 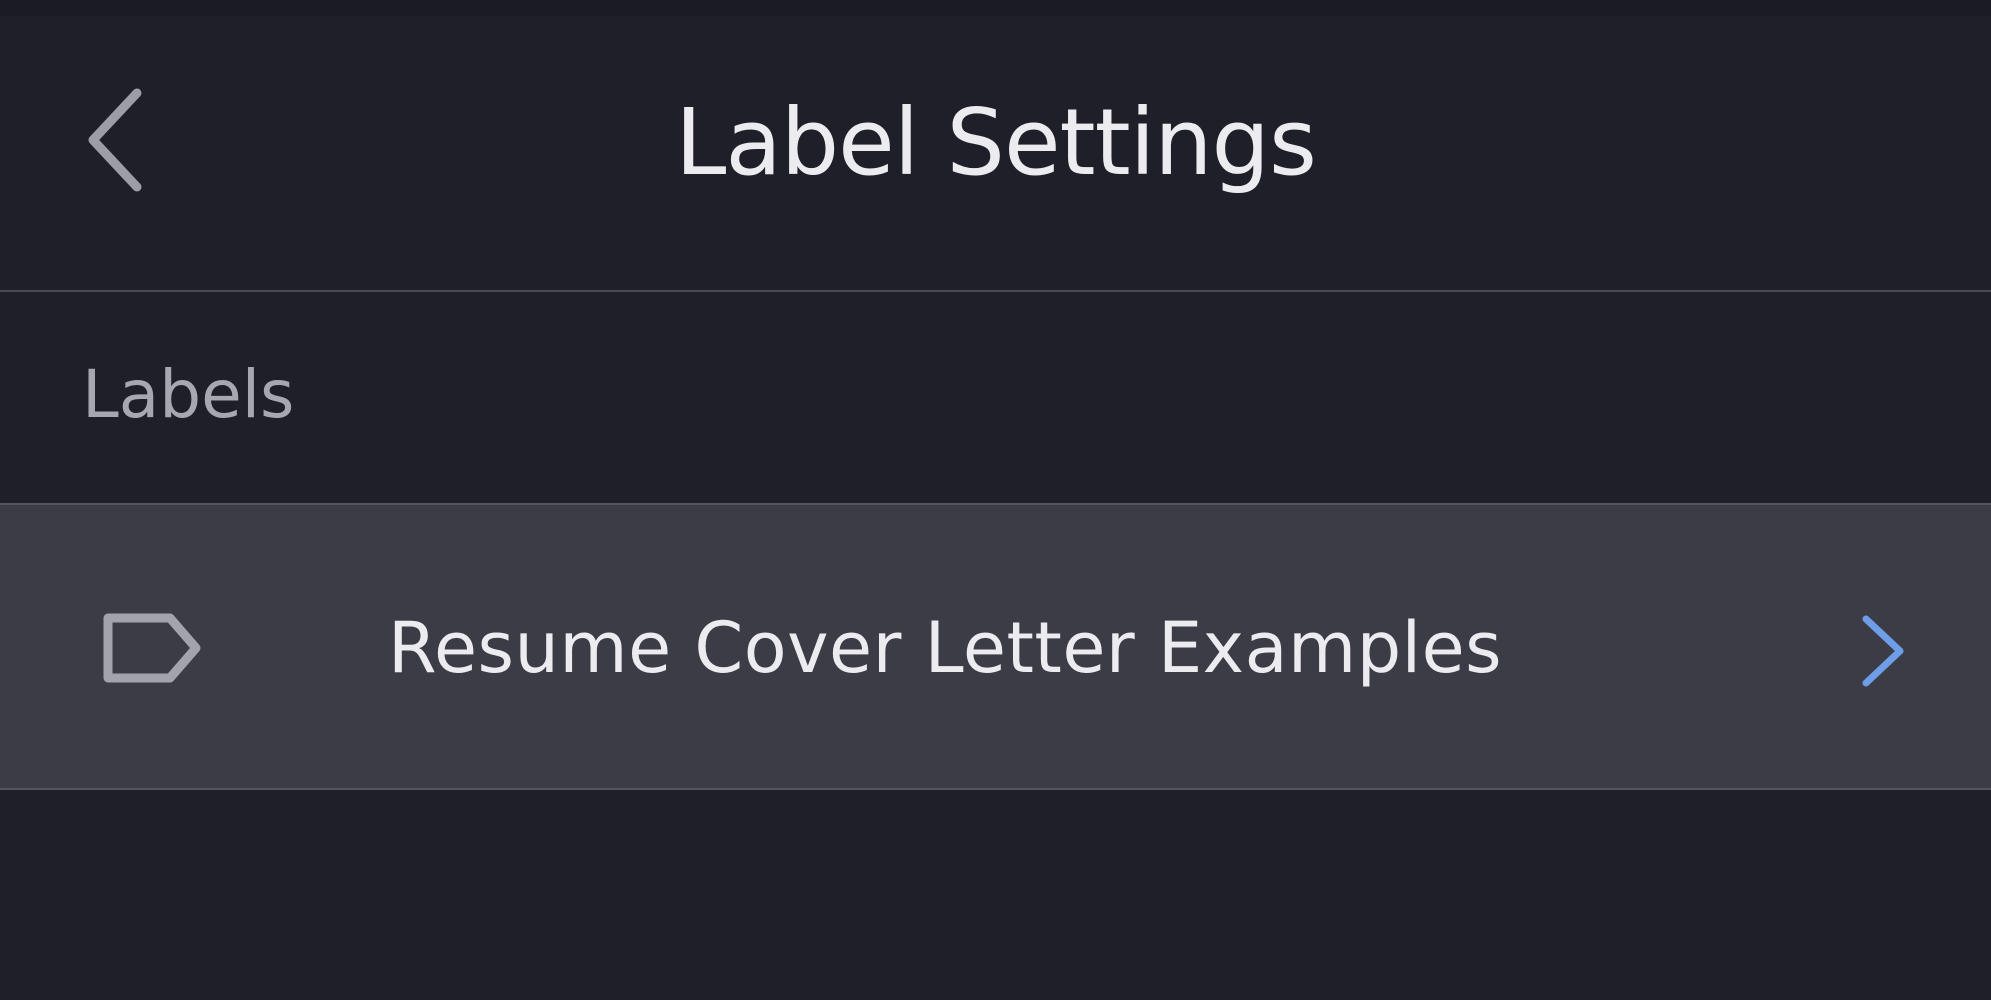 I want to click on label-tag-icon, so click(x=152, y=648).